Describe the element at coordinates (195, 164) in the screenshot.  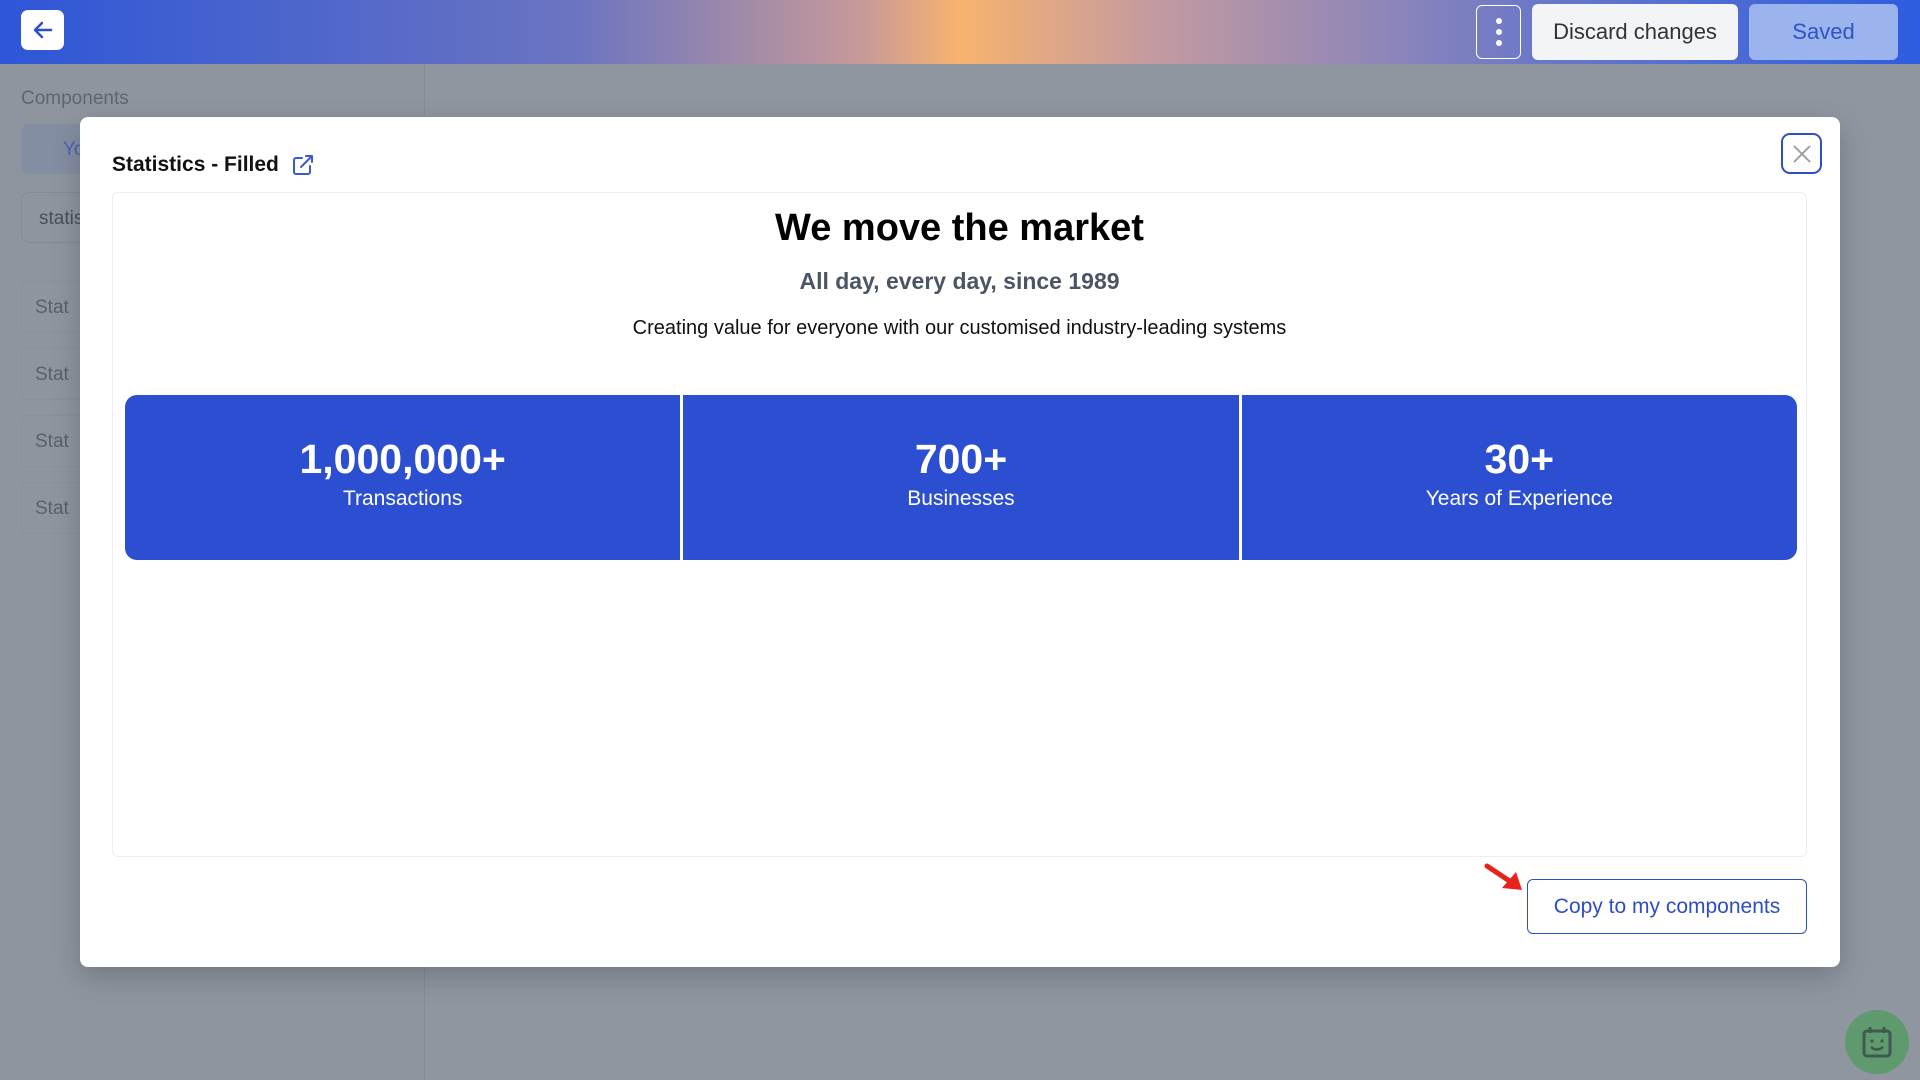
I see `modal-title-text: Statistics - Filled` at that location.